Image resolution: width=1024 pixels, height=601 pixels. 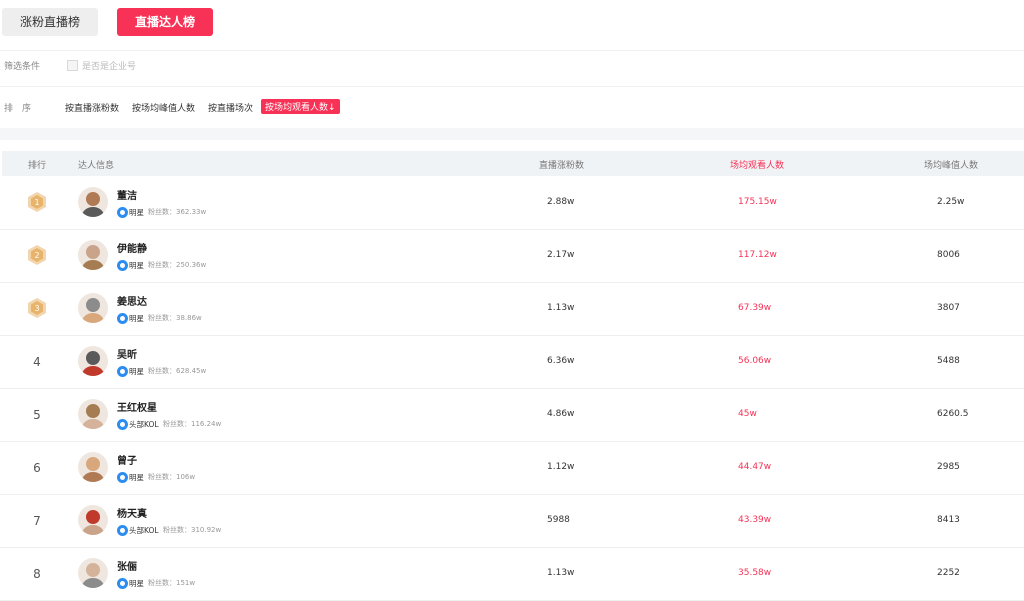 I want to click on creator-name: 吴昕, so click(x=127, y=353).